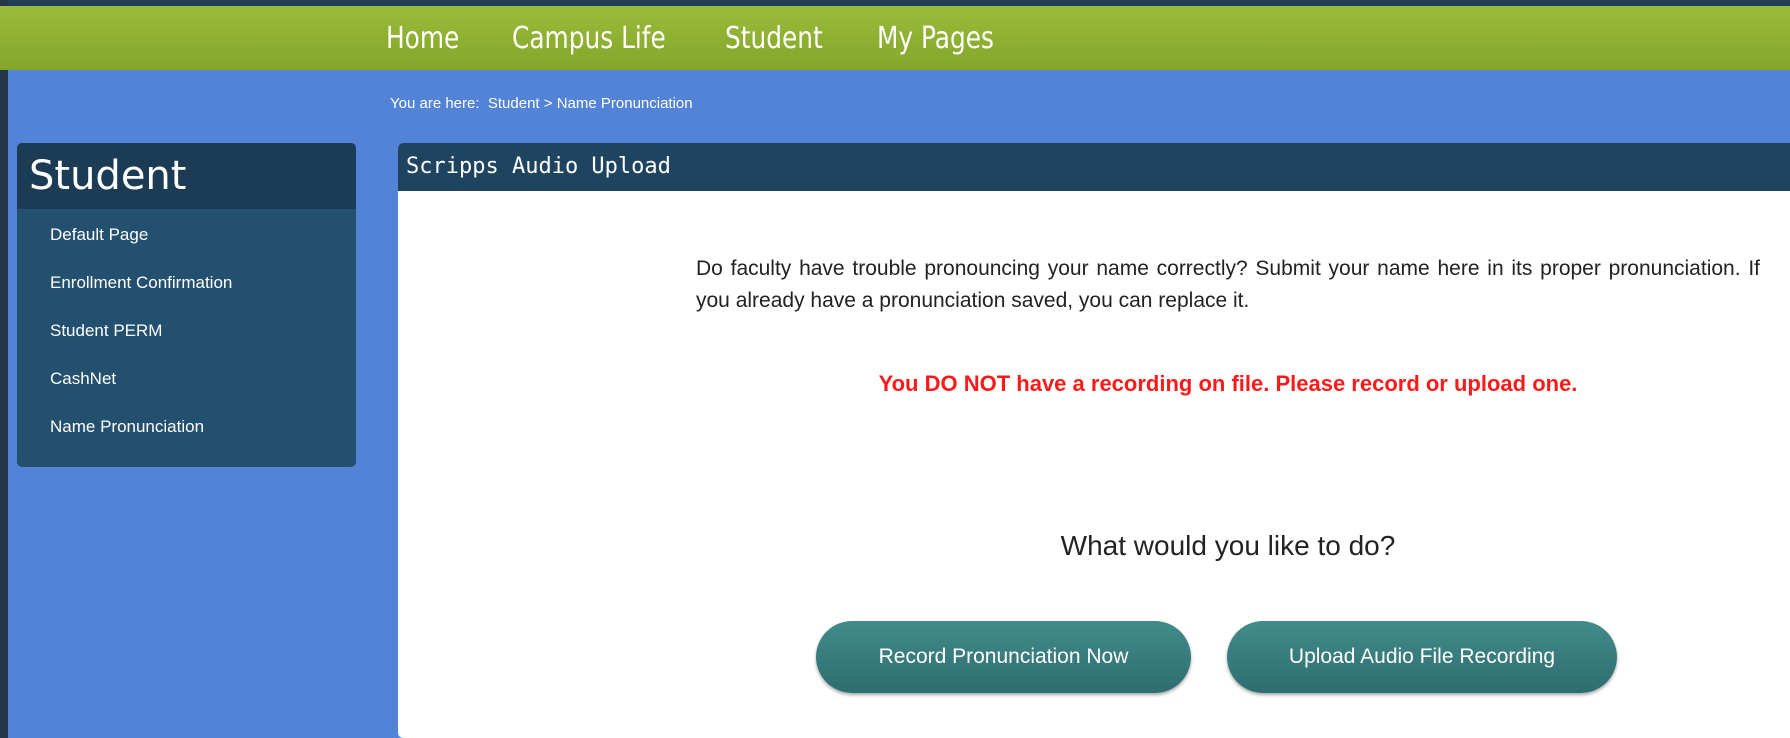 The height and width of the screenshot is (738, 1790). I want to click on left-edge, so click(4, 369).